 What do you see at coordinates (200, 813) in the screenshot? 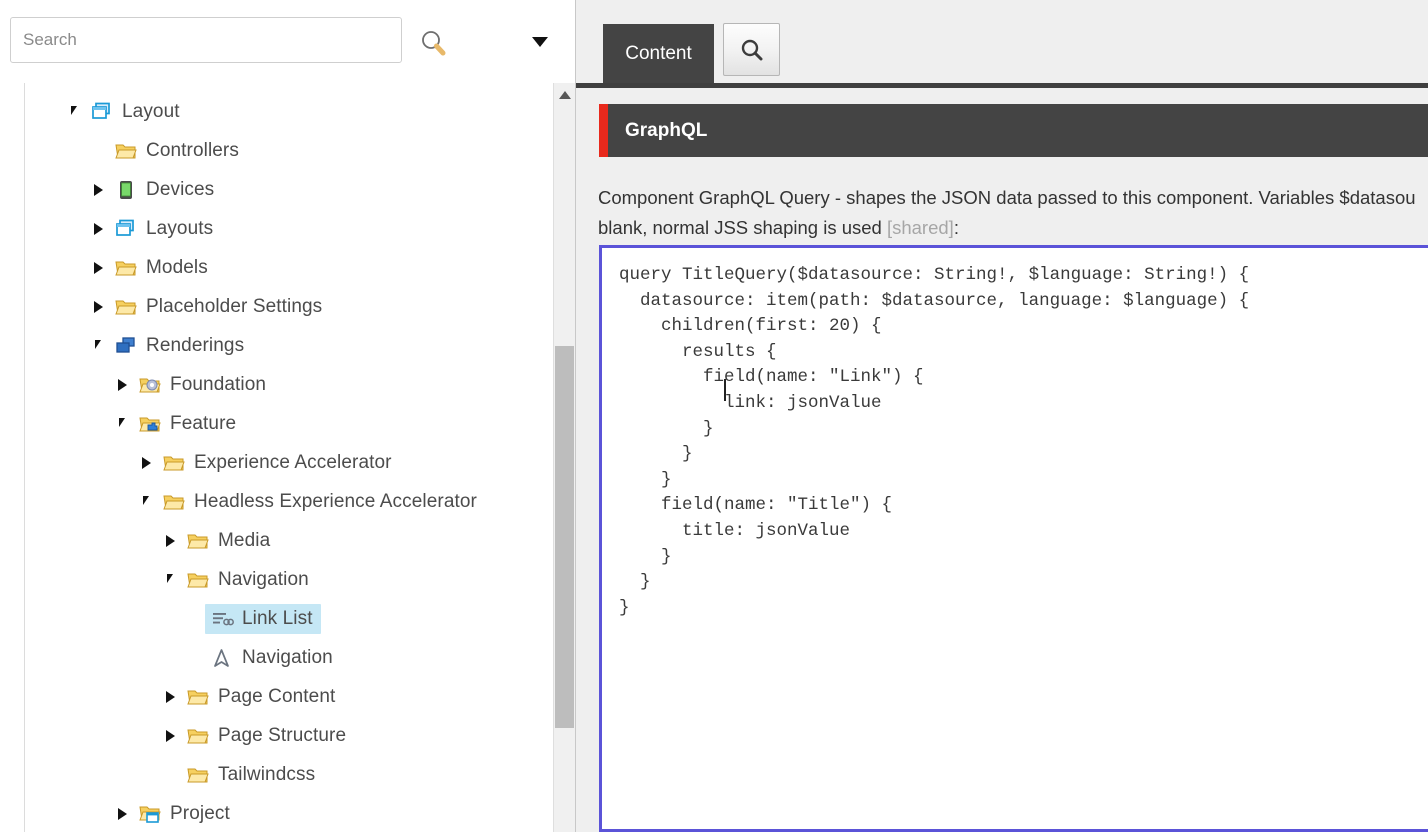
I see `tree-item-label: Project` at bounding box center [200, 813].